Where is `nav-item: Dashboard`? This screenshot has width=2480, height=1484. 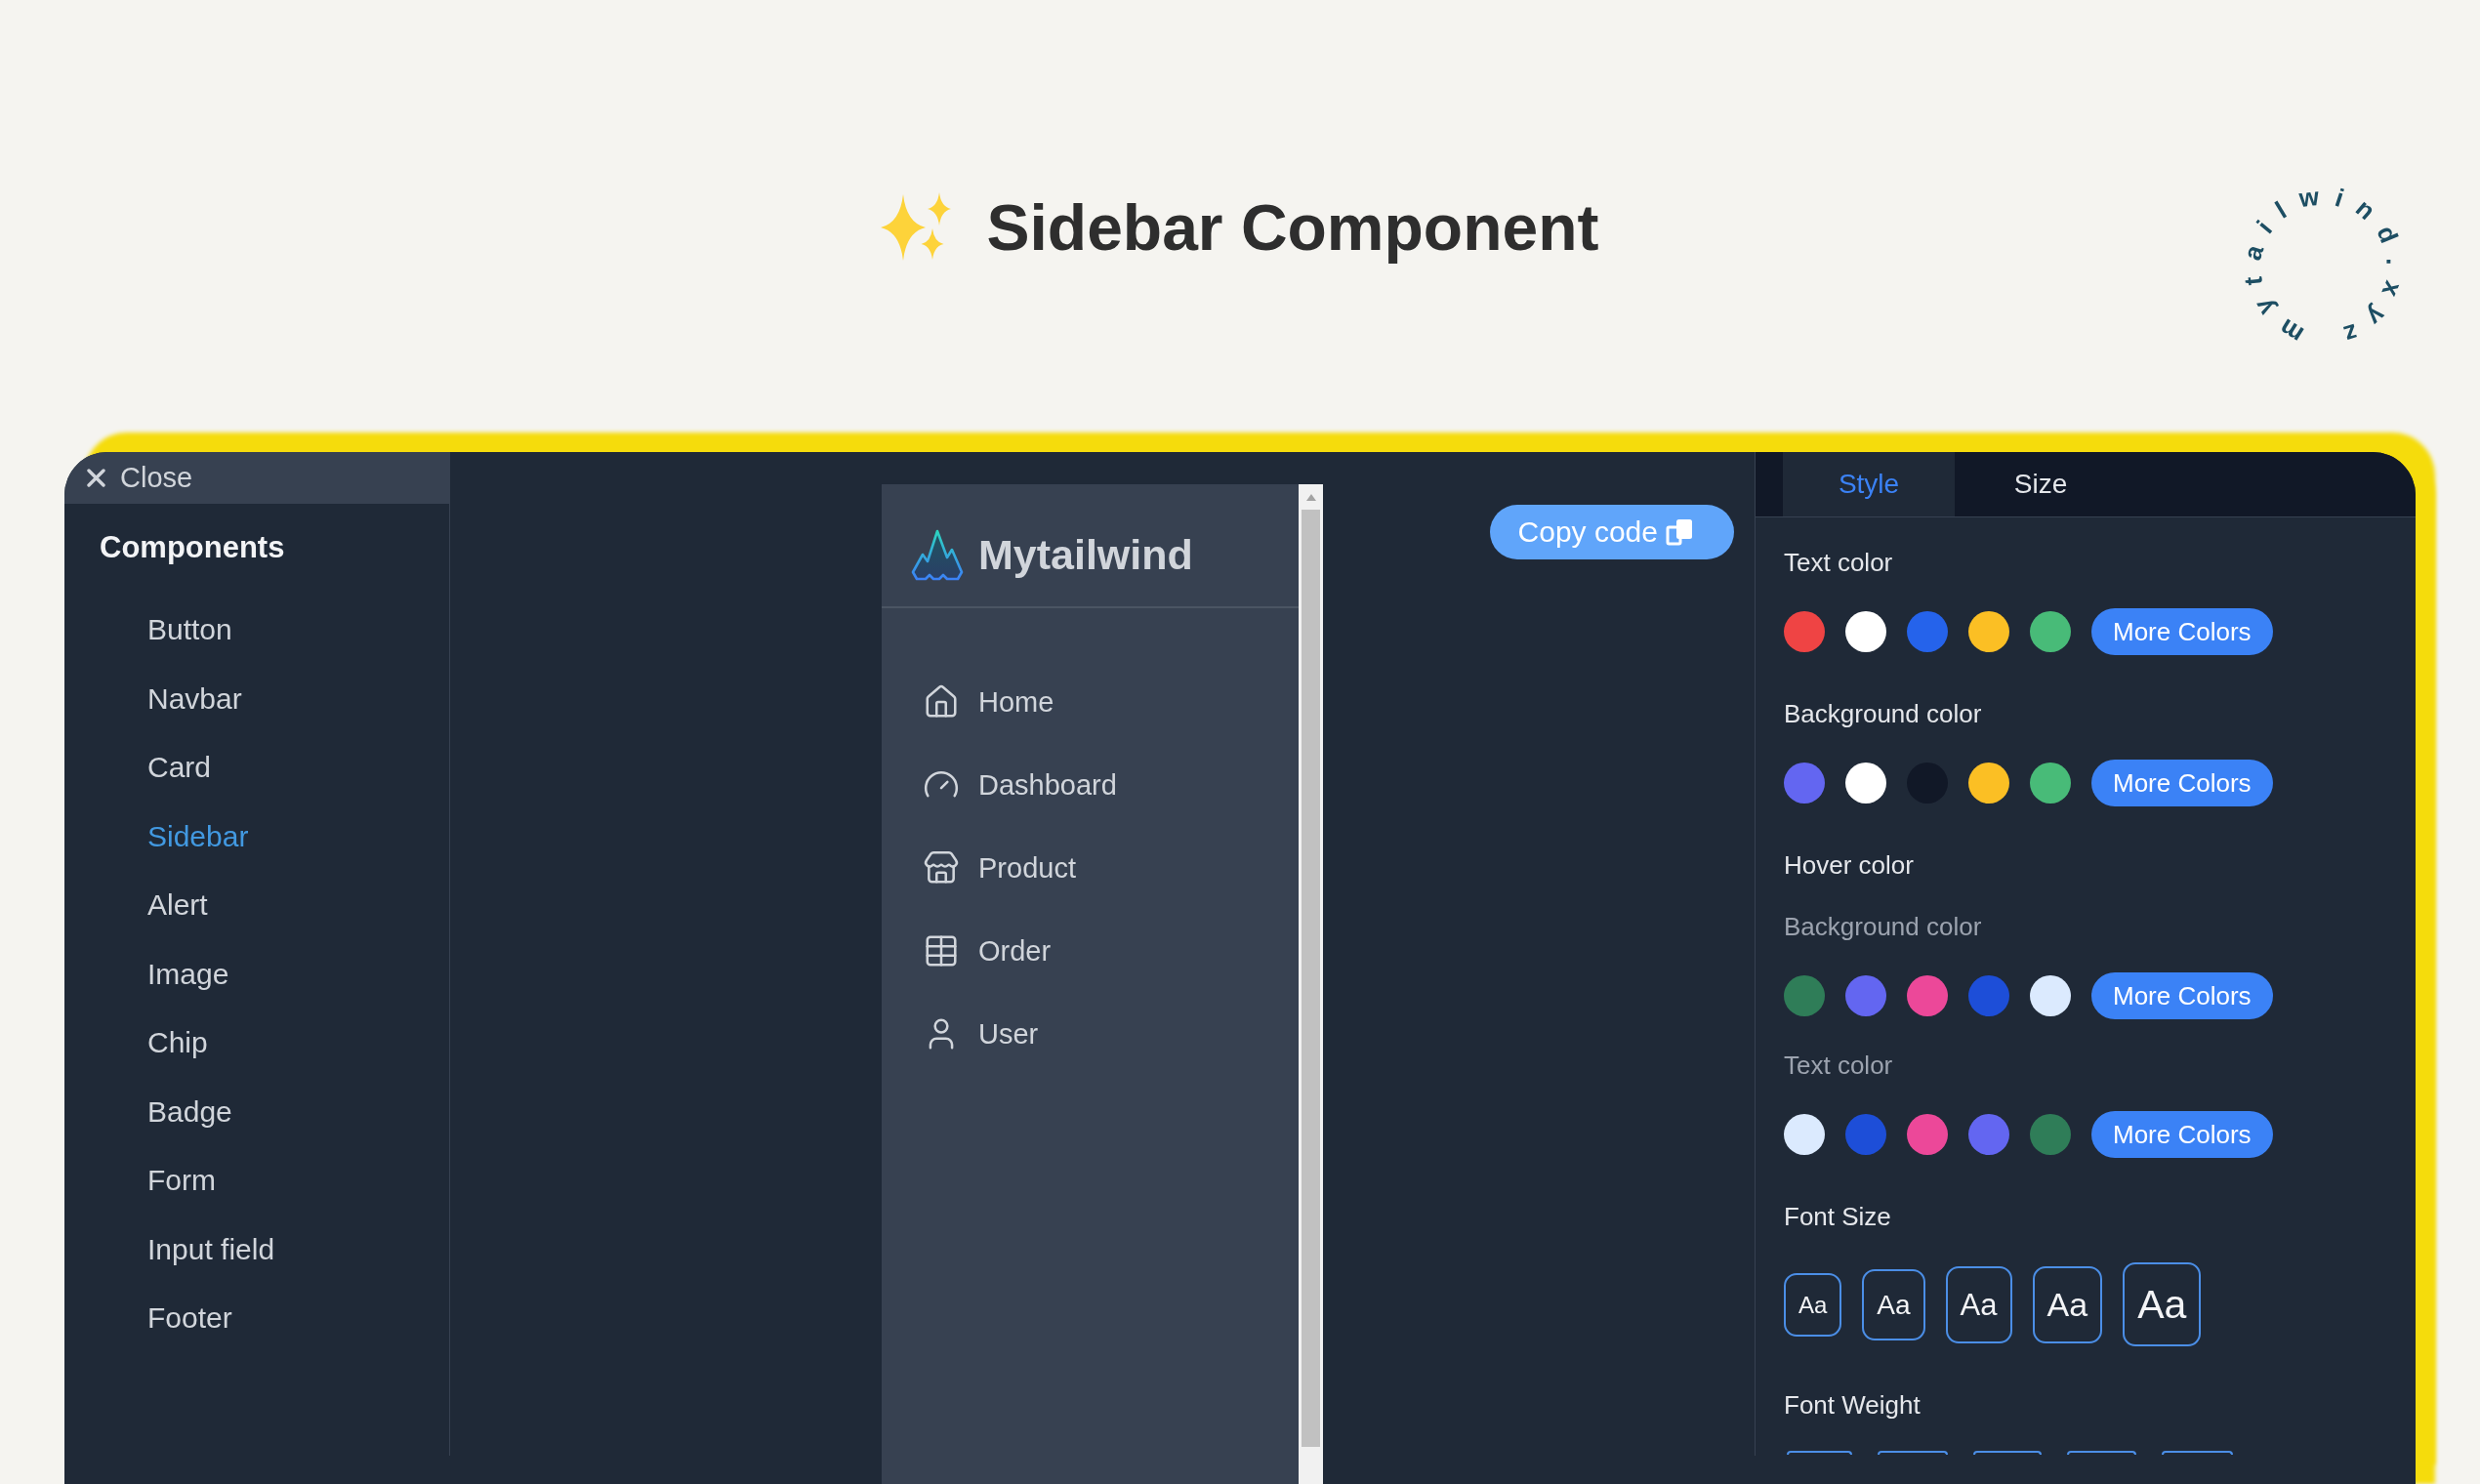
nav-item: Dashboard is located at coordinates (1020, 784).